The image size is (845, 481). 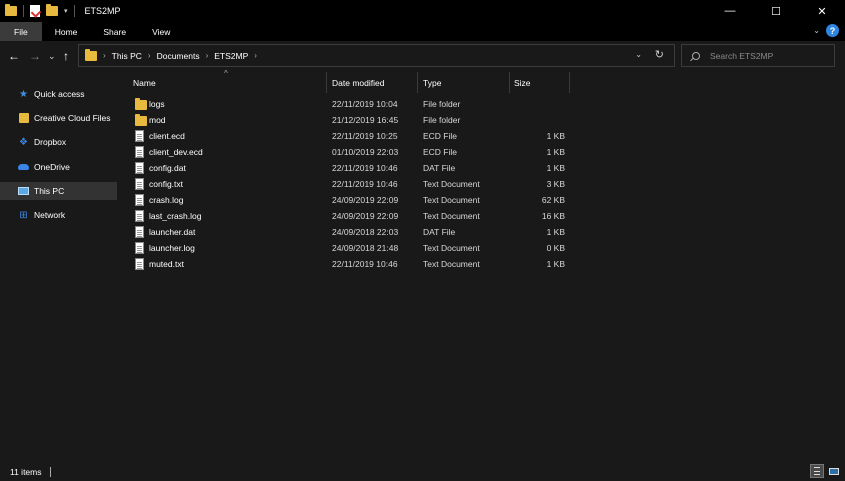 I want to click on tab-home: Home, so click(x=66, y=31).